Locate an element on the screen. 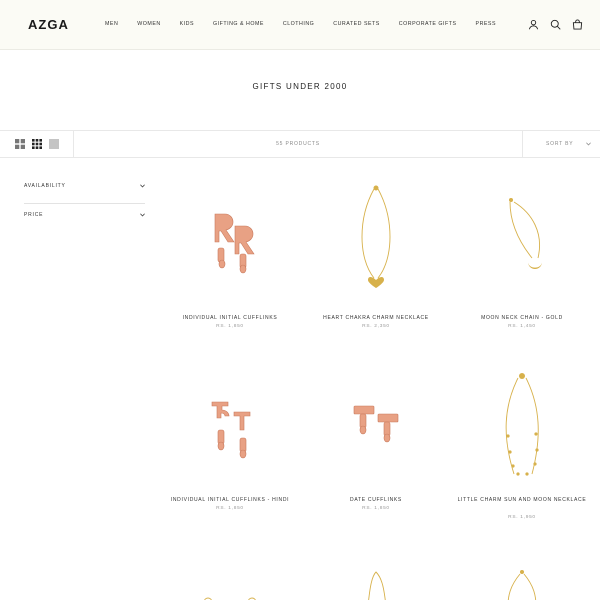 This screenshot has height=600, width=600. grid-2-icon is located at coordinates (20, 144).